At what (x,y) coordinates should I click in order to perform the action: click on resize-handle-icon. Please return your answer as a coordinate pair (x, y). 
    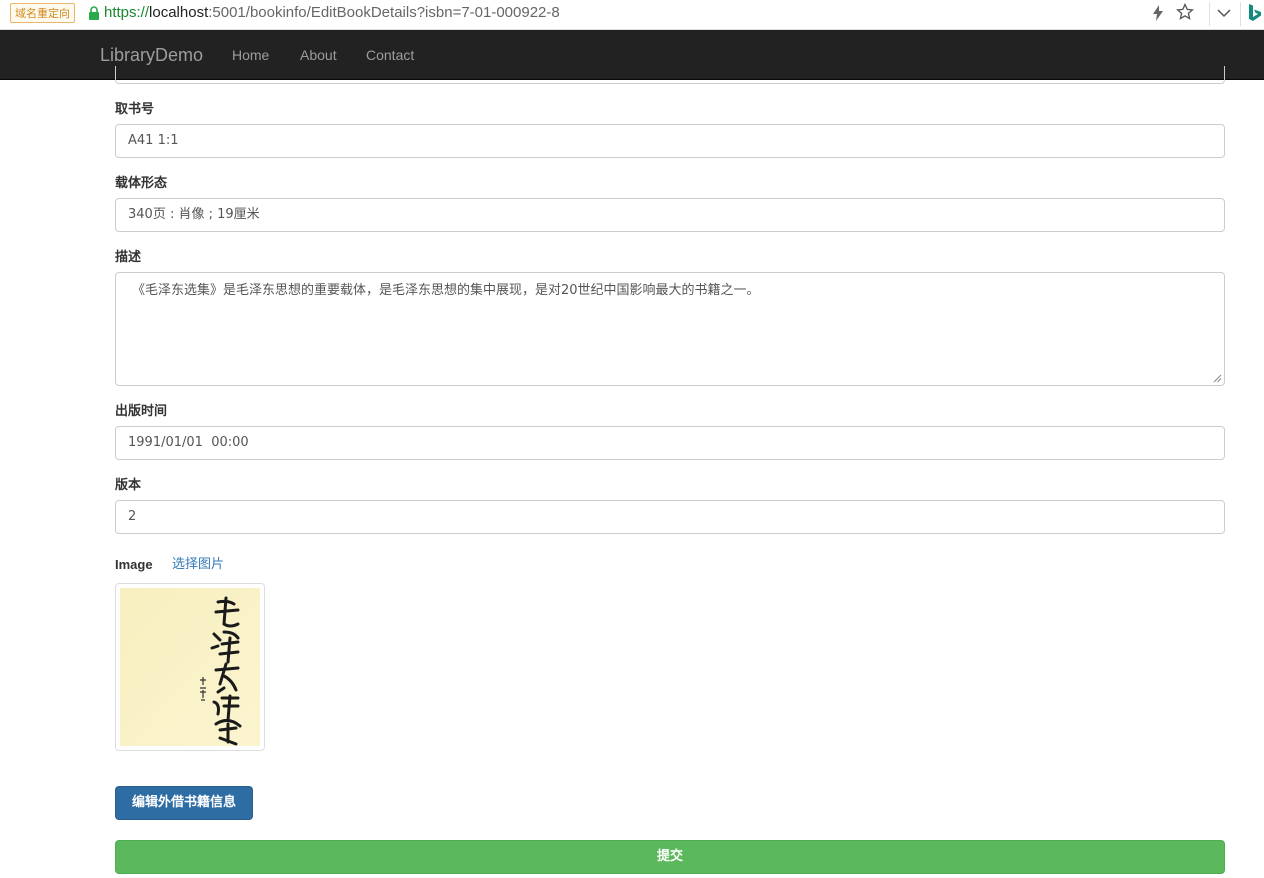
    Looking at the image, I should click on (1217, 378).